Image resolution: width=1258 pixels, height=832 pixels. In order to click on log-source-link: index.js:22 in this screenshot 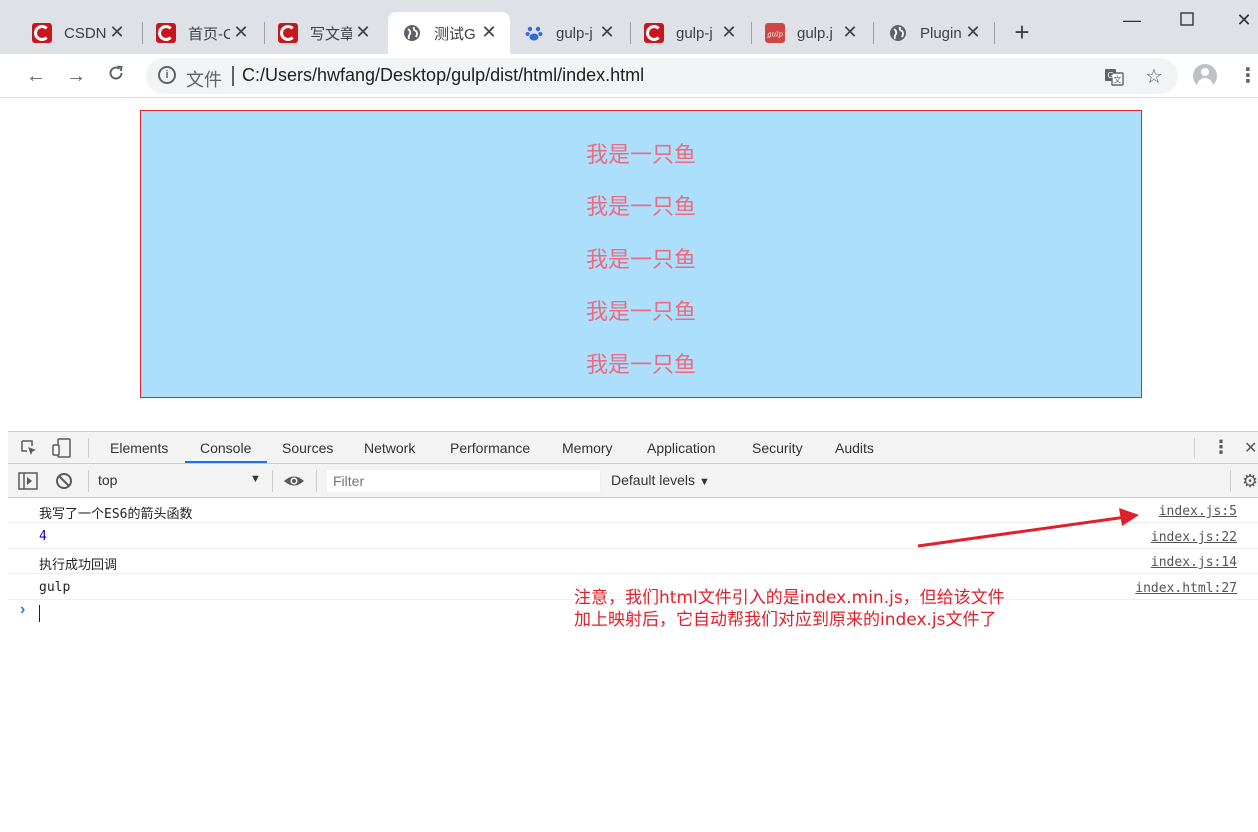, I will do `click(1194, 537)`.